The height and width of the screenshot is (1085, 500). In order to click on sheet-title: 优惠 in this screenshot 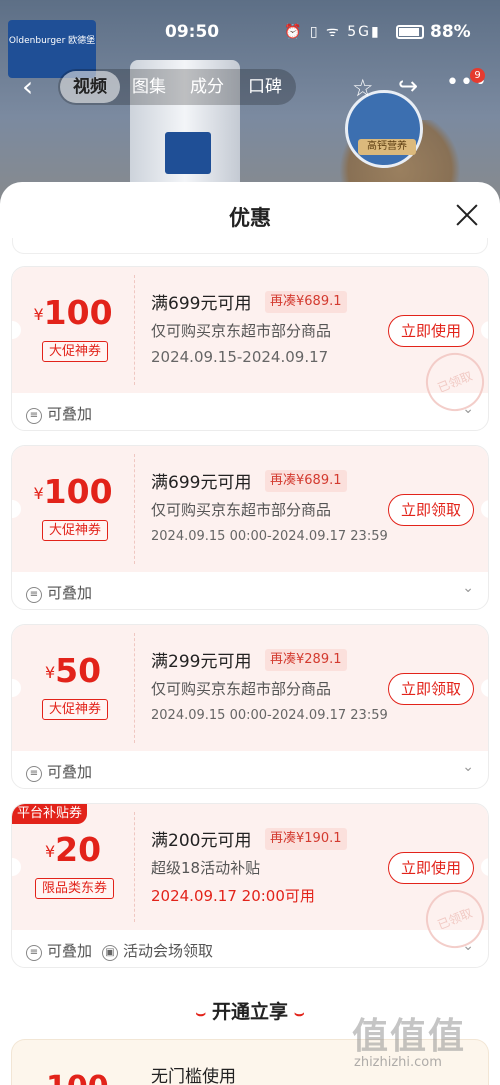, I will do `click(250, 218)`.